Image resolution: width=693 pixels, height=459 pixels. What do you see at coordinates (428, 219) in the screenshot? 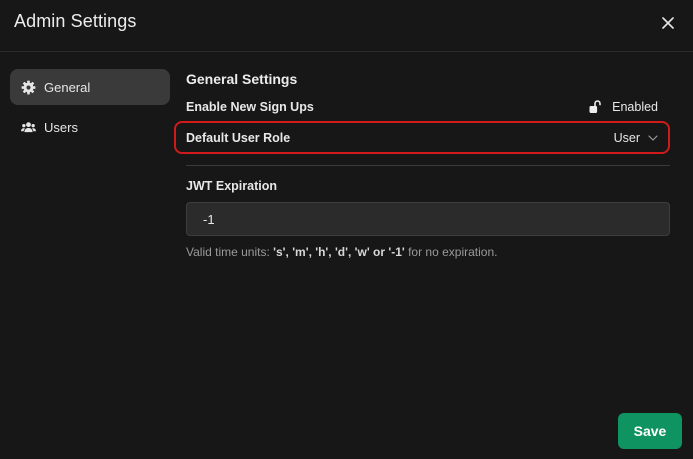
I see `jwt-expiration-input` at bounding box center [428, 219].